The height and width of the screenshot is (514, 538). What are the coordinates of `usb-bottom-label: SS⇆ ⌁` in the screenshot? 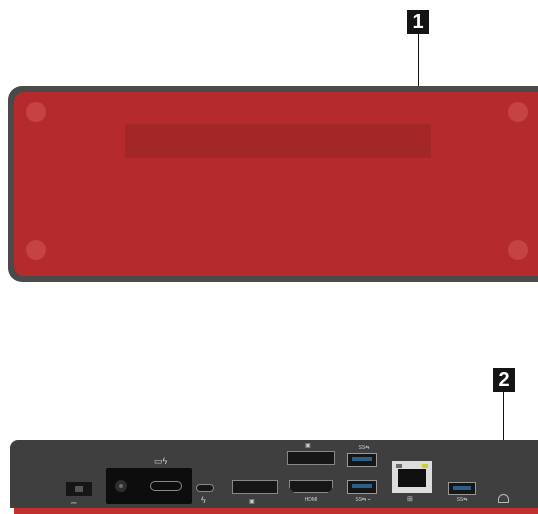 It's located at (363, 500).